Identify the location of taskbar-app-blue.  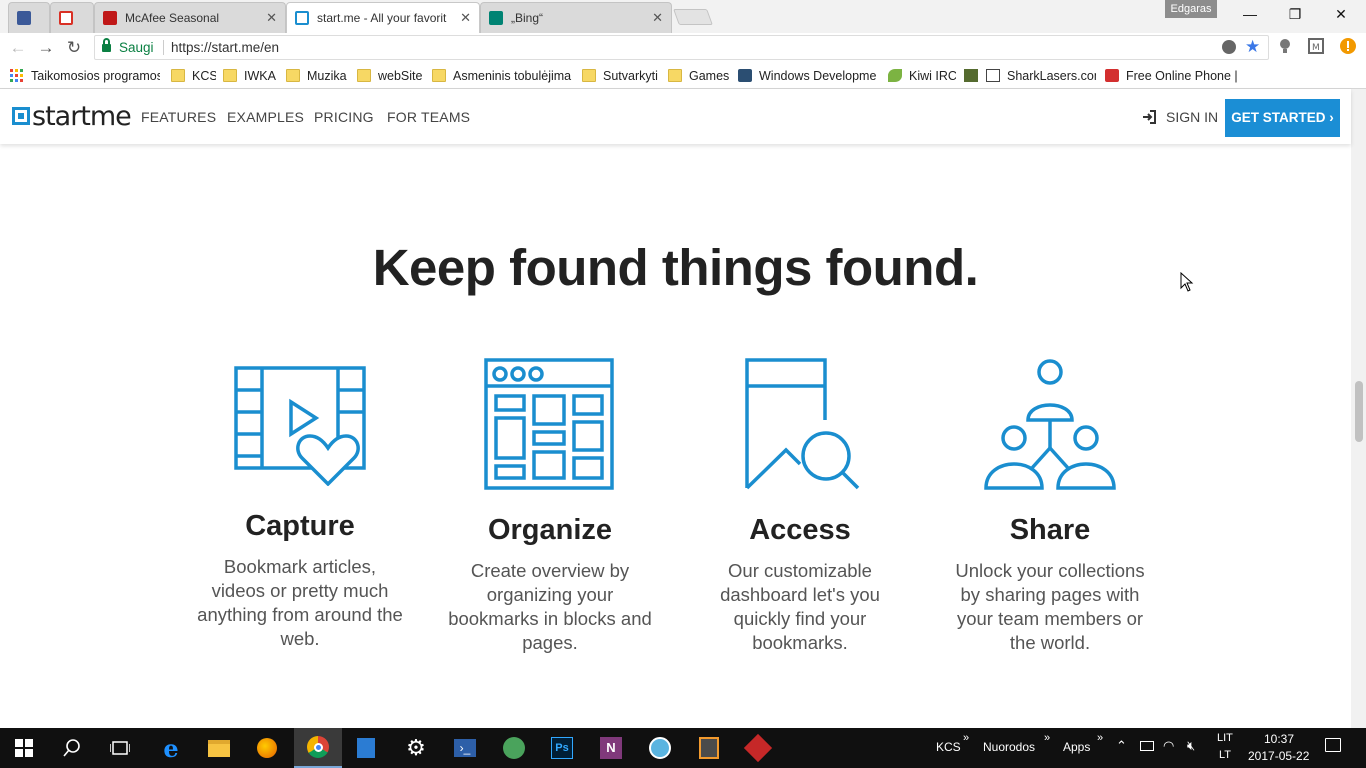
(660, 748).